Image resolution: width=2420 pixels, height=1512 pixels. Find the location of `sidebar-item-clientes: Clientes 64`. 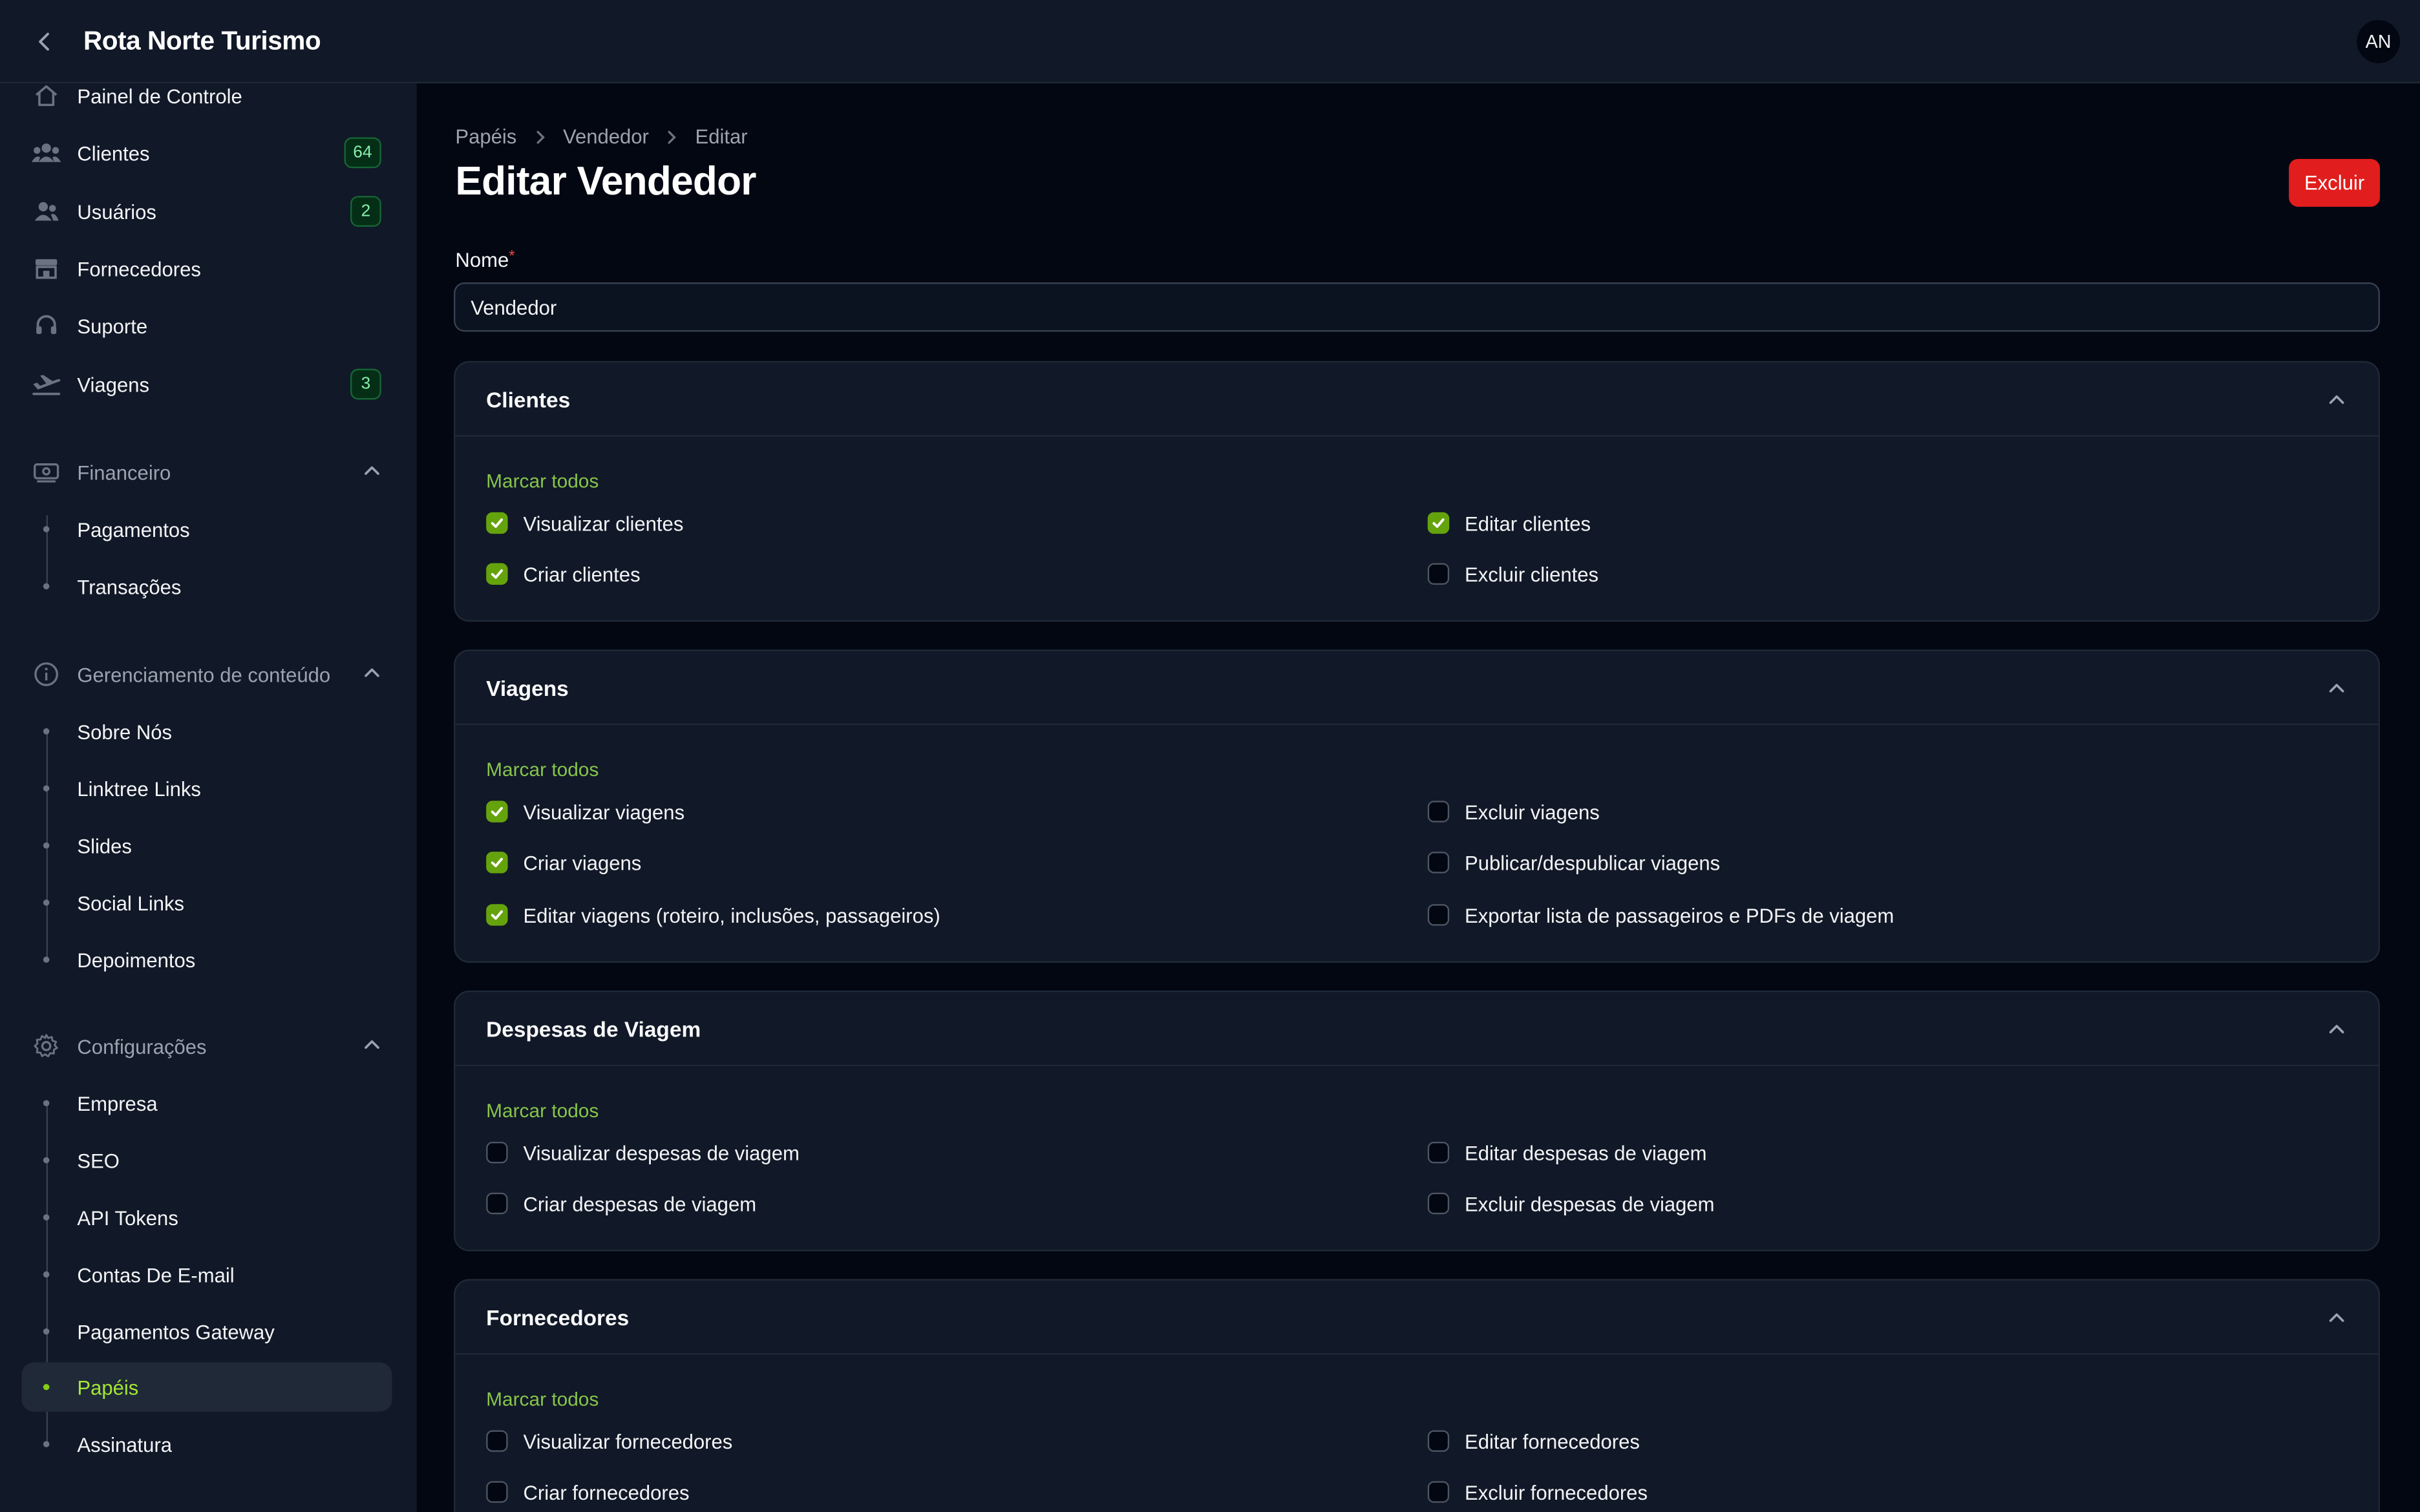

sidebar-item-clientes: Clientes 64 is located at coordinates (206, 153).